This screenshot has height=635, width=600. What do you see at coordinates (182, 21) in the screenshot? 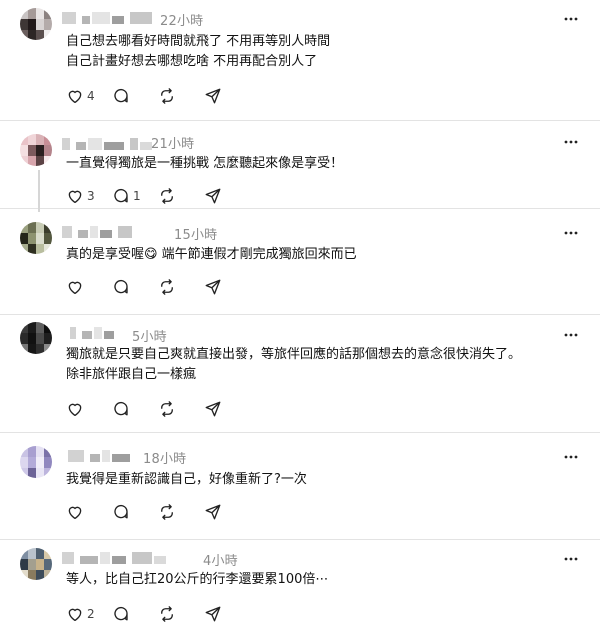
I see `post-time: 22小時` at bounding box center [182, 21].